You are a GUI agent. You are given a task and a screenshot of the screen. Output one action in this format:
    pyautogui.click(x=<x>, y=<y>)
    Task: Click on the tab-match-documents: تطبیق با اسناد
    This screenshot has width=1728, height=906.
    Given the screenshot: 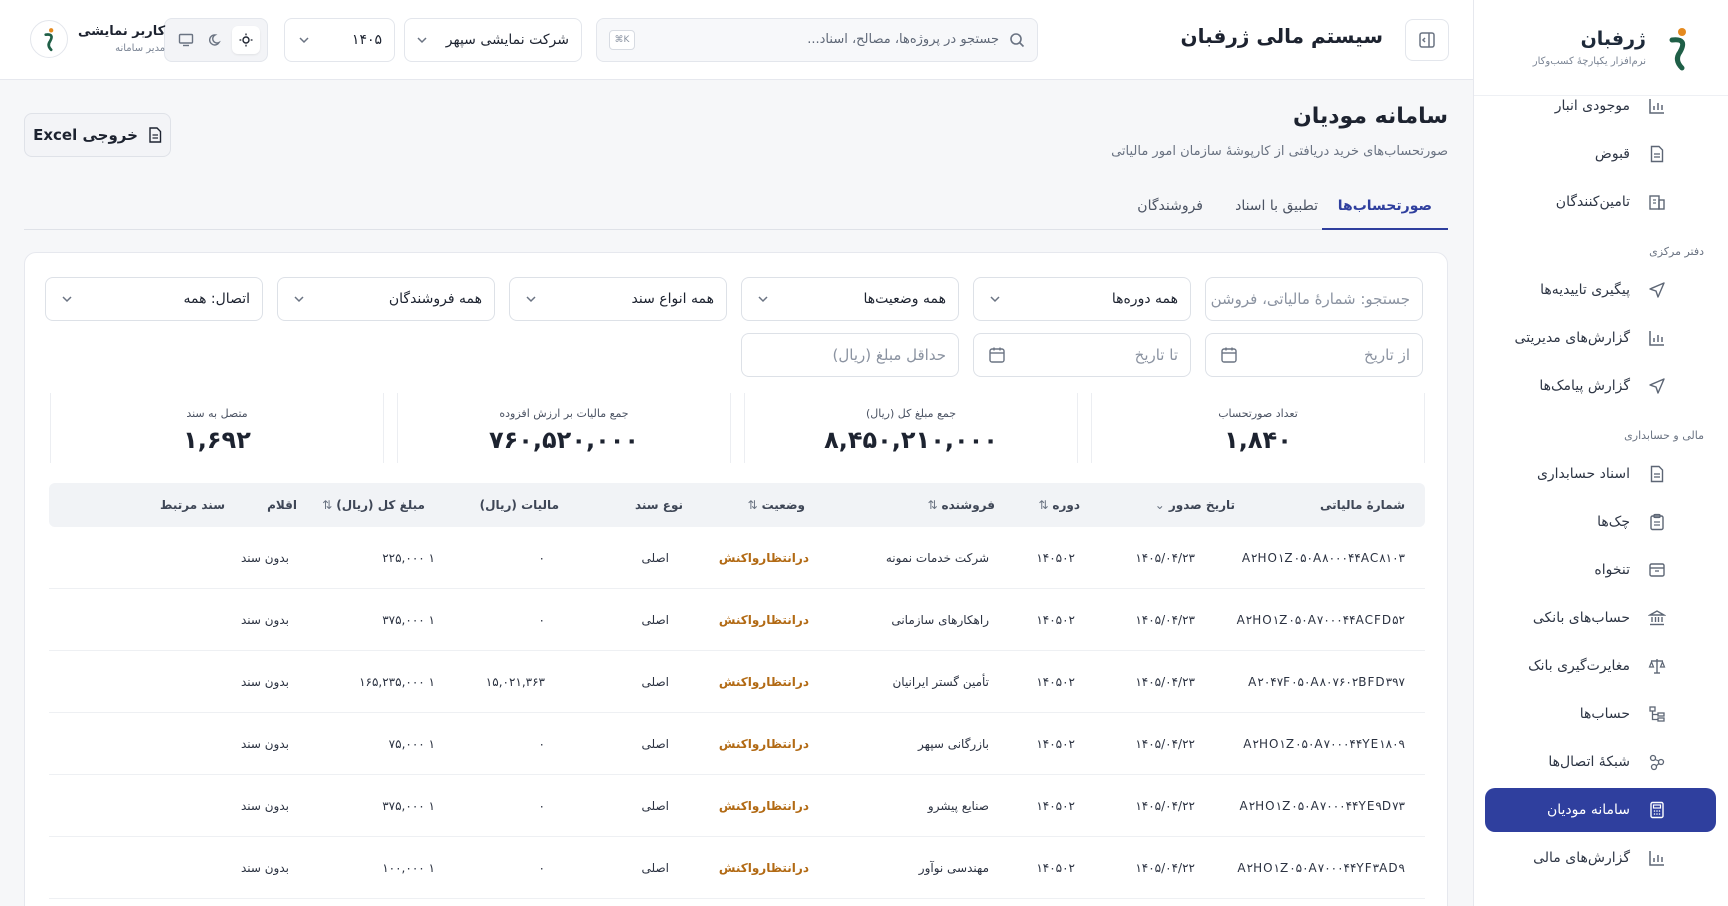 What is the action you would take?
    pyautogui.click(x=1276, y=214)
    